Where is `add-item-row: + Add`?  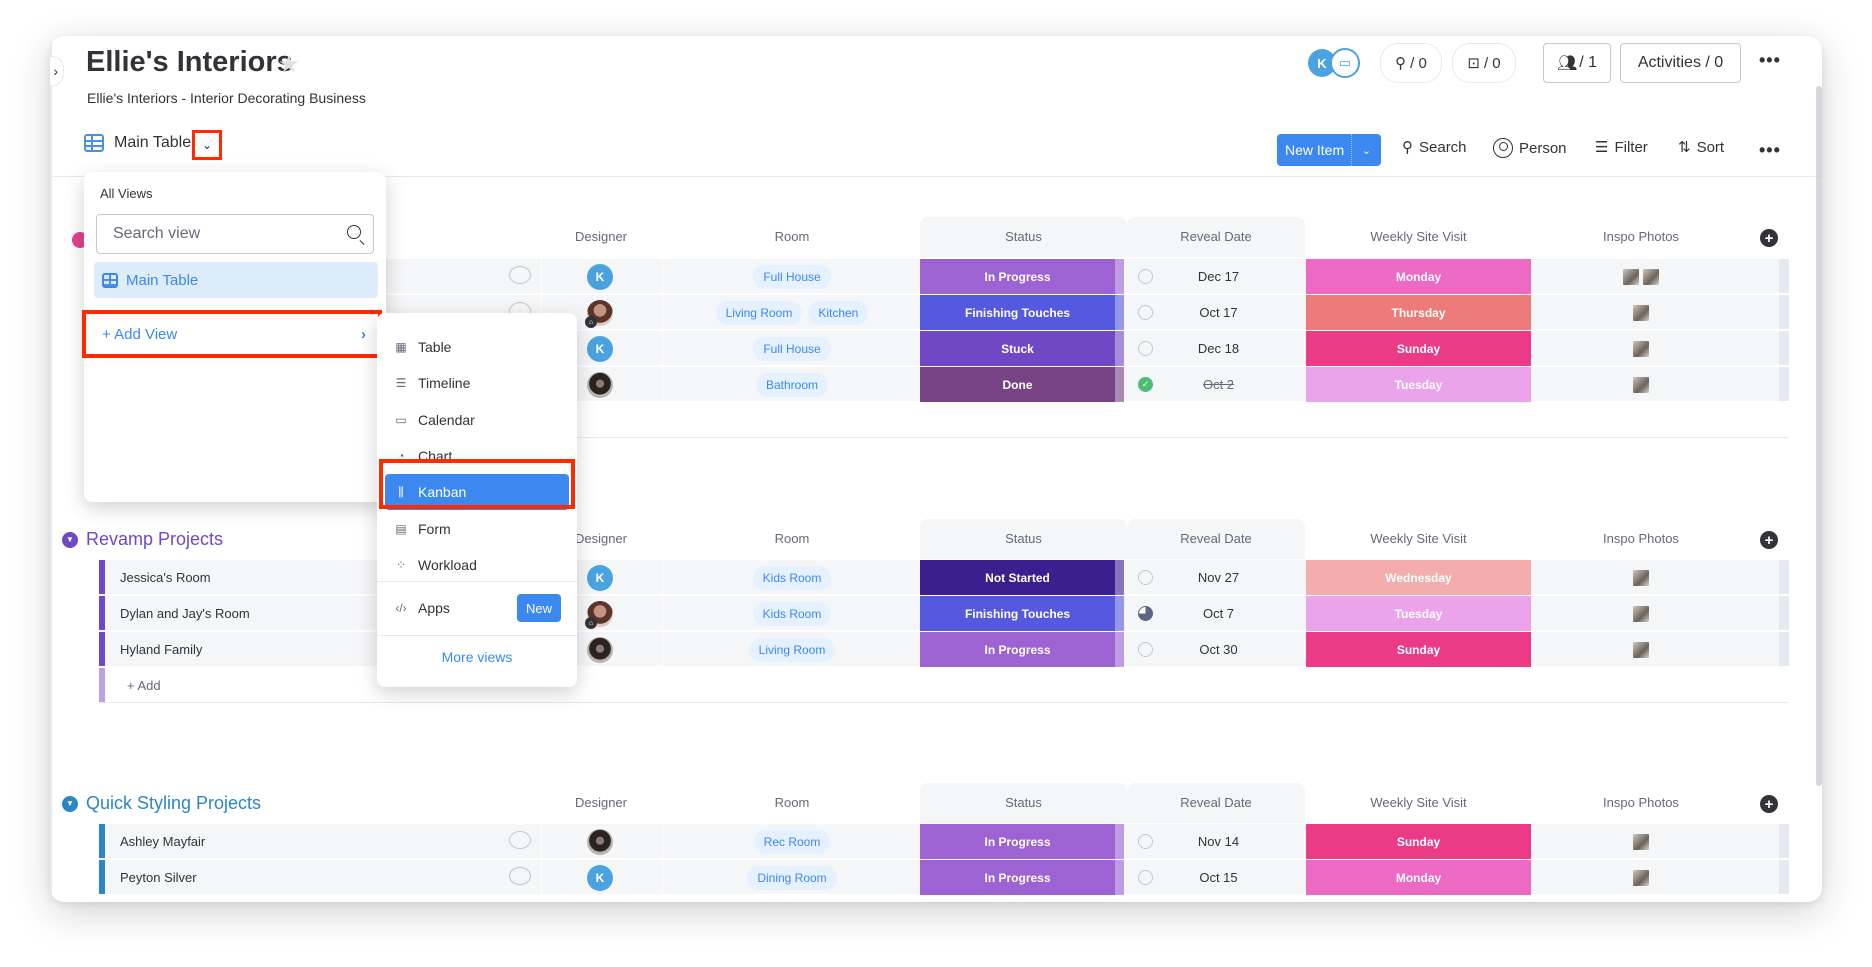 add-item-row: + Add is located at coordinates (944, 685).